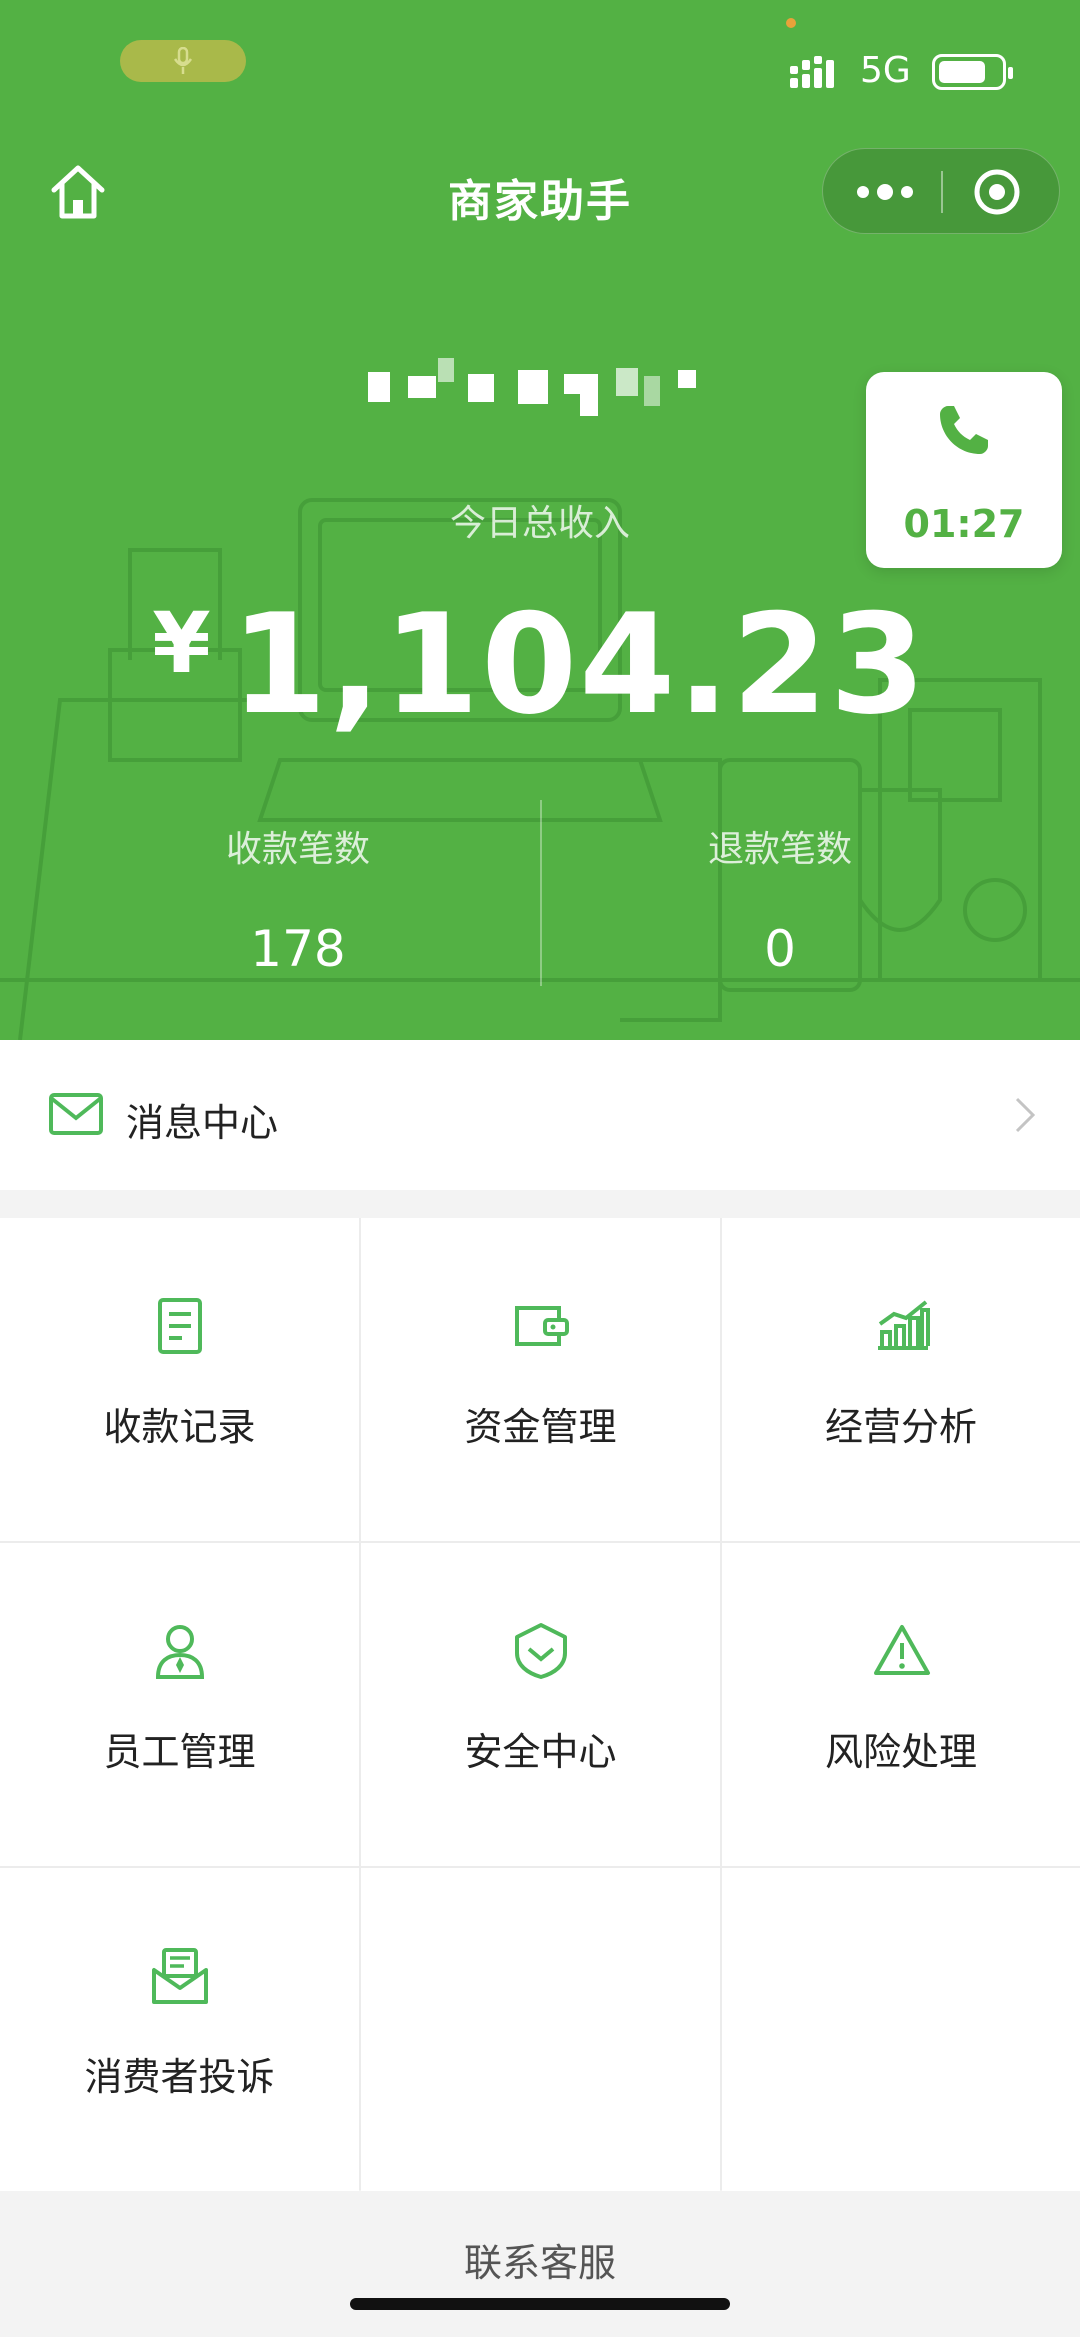 This screenshot has height=2337, width=1080. I want to click on menu-item-label: 安全中心, so click(540, 1752).